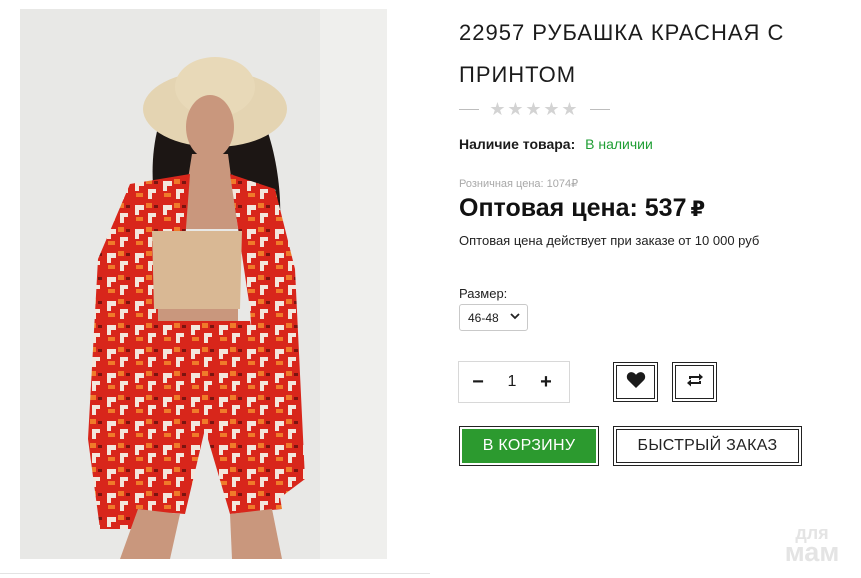 The image size is (861, 578). I want to click on heart-icon, so click(636, 382).